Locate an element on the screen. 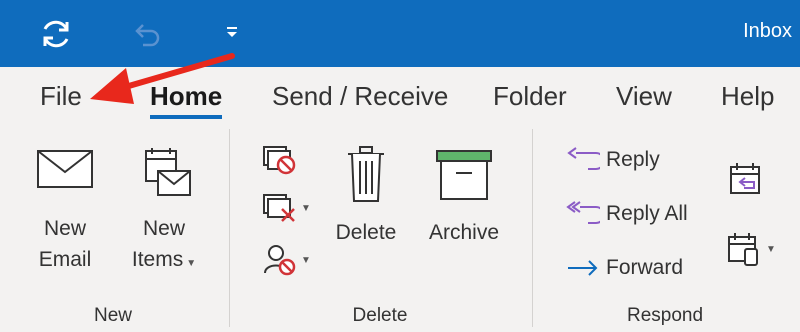 This screenshot has height=332, width=800. reply-all-label: Reply All is located at coordinates (647, 213).